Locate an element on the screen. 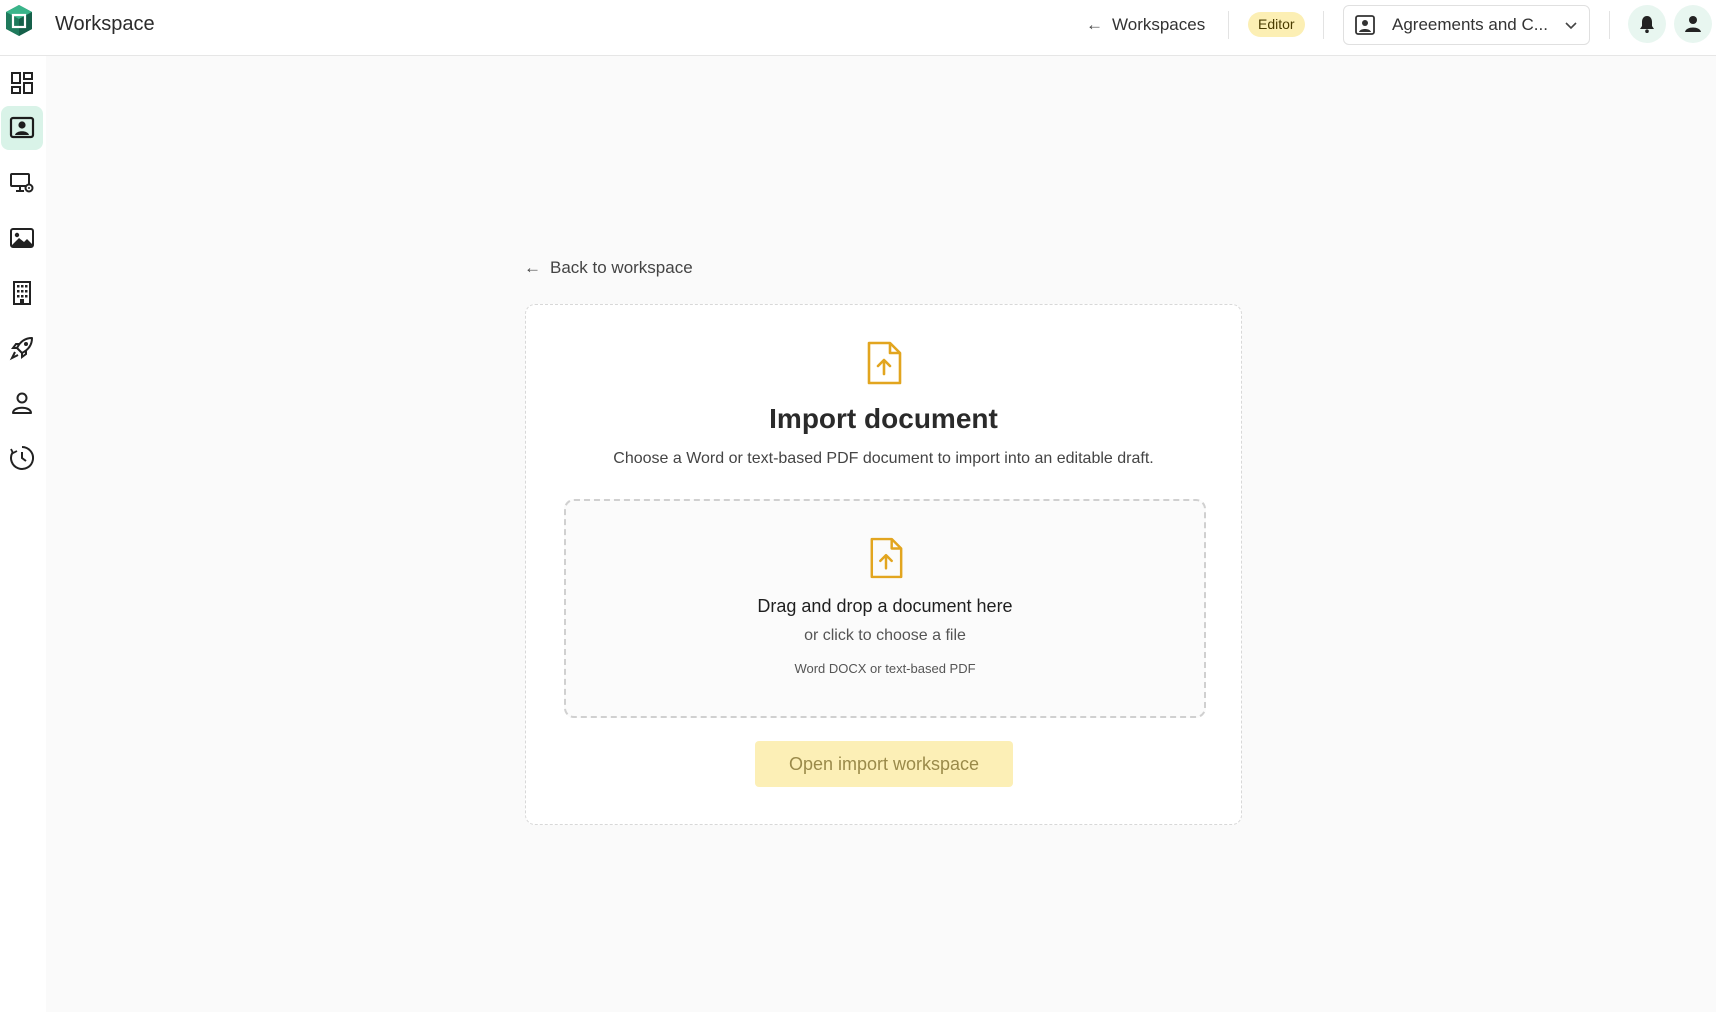 This screenshot has width=1716, height=1012. rocket-icon is located at coordinates (21, 349).